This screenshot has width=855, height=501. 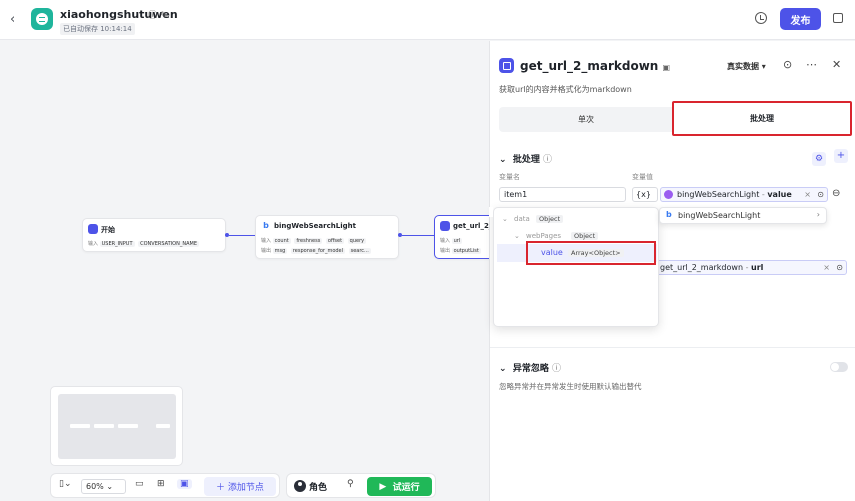 I want to click on input-url-reference: get_url_2_markdown - url × ⊙, so click(x=751, y=267).